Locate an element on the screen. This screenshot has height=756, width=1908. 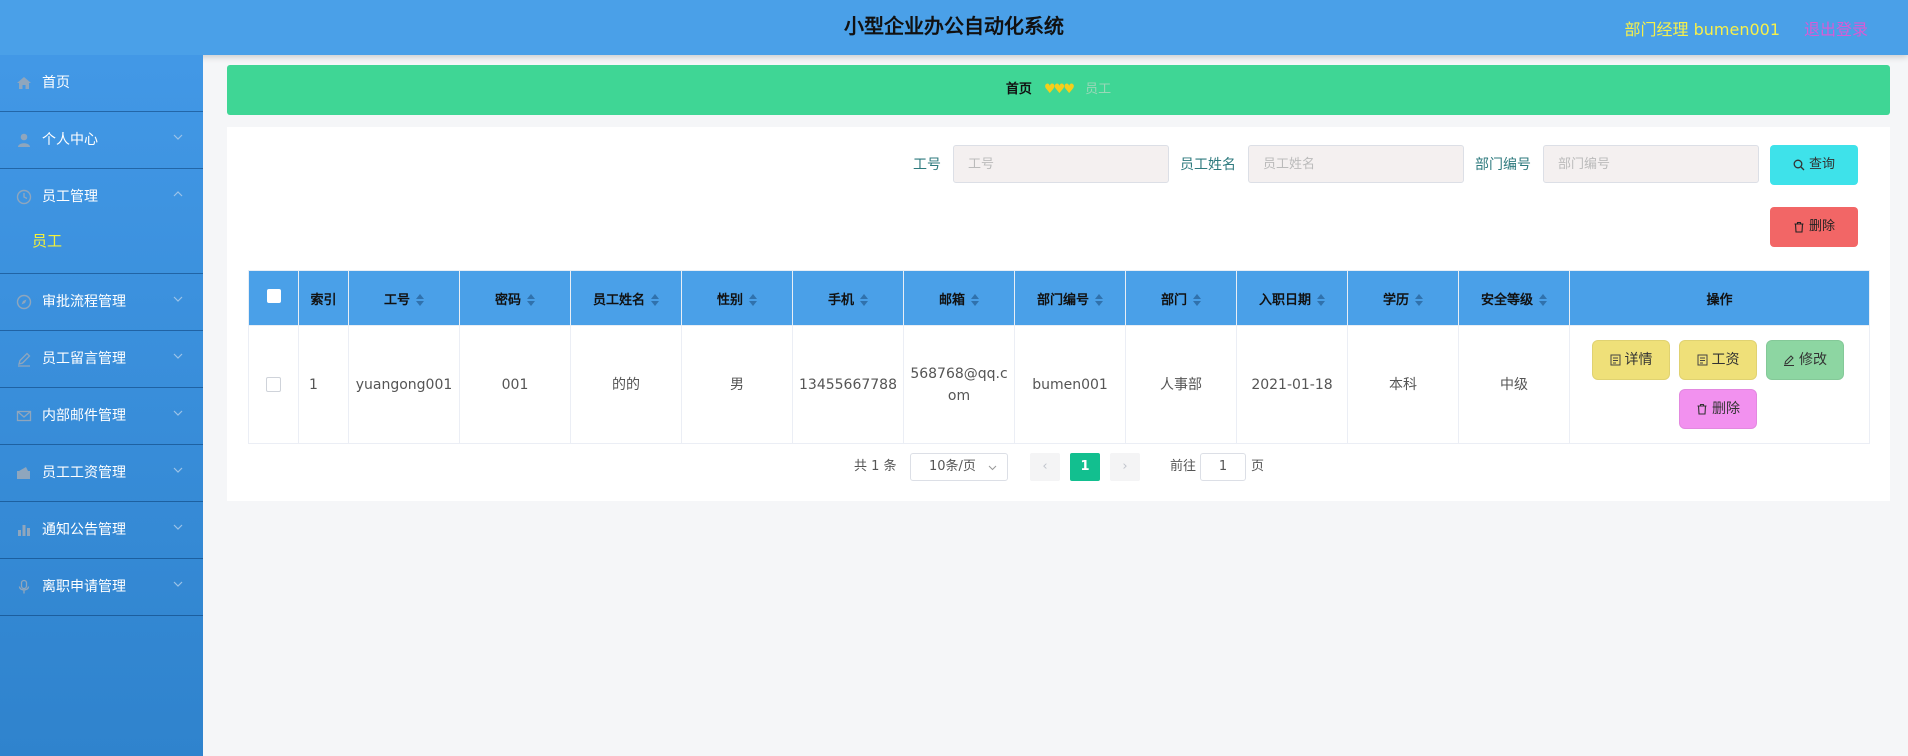
row-delete-button: 删除 is located at coordinates (1718, 409).